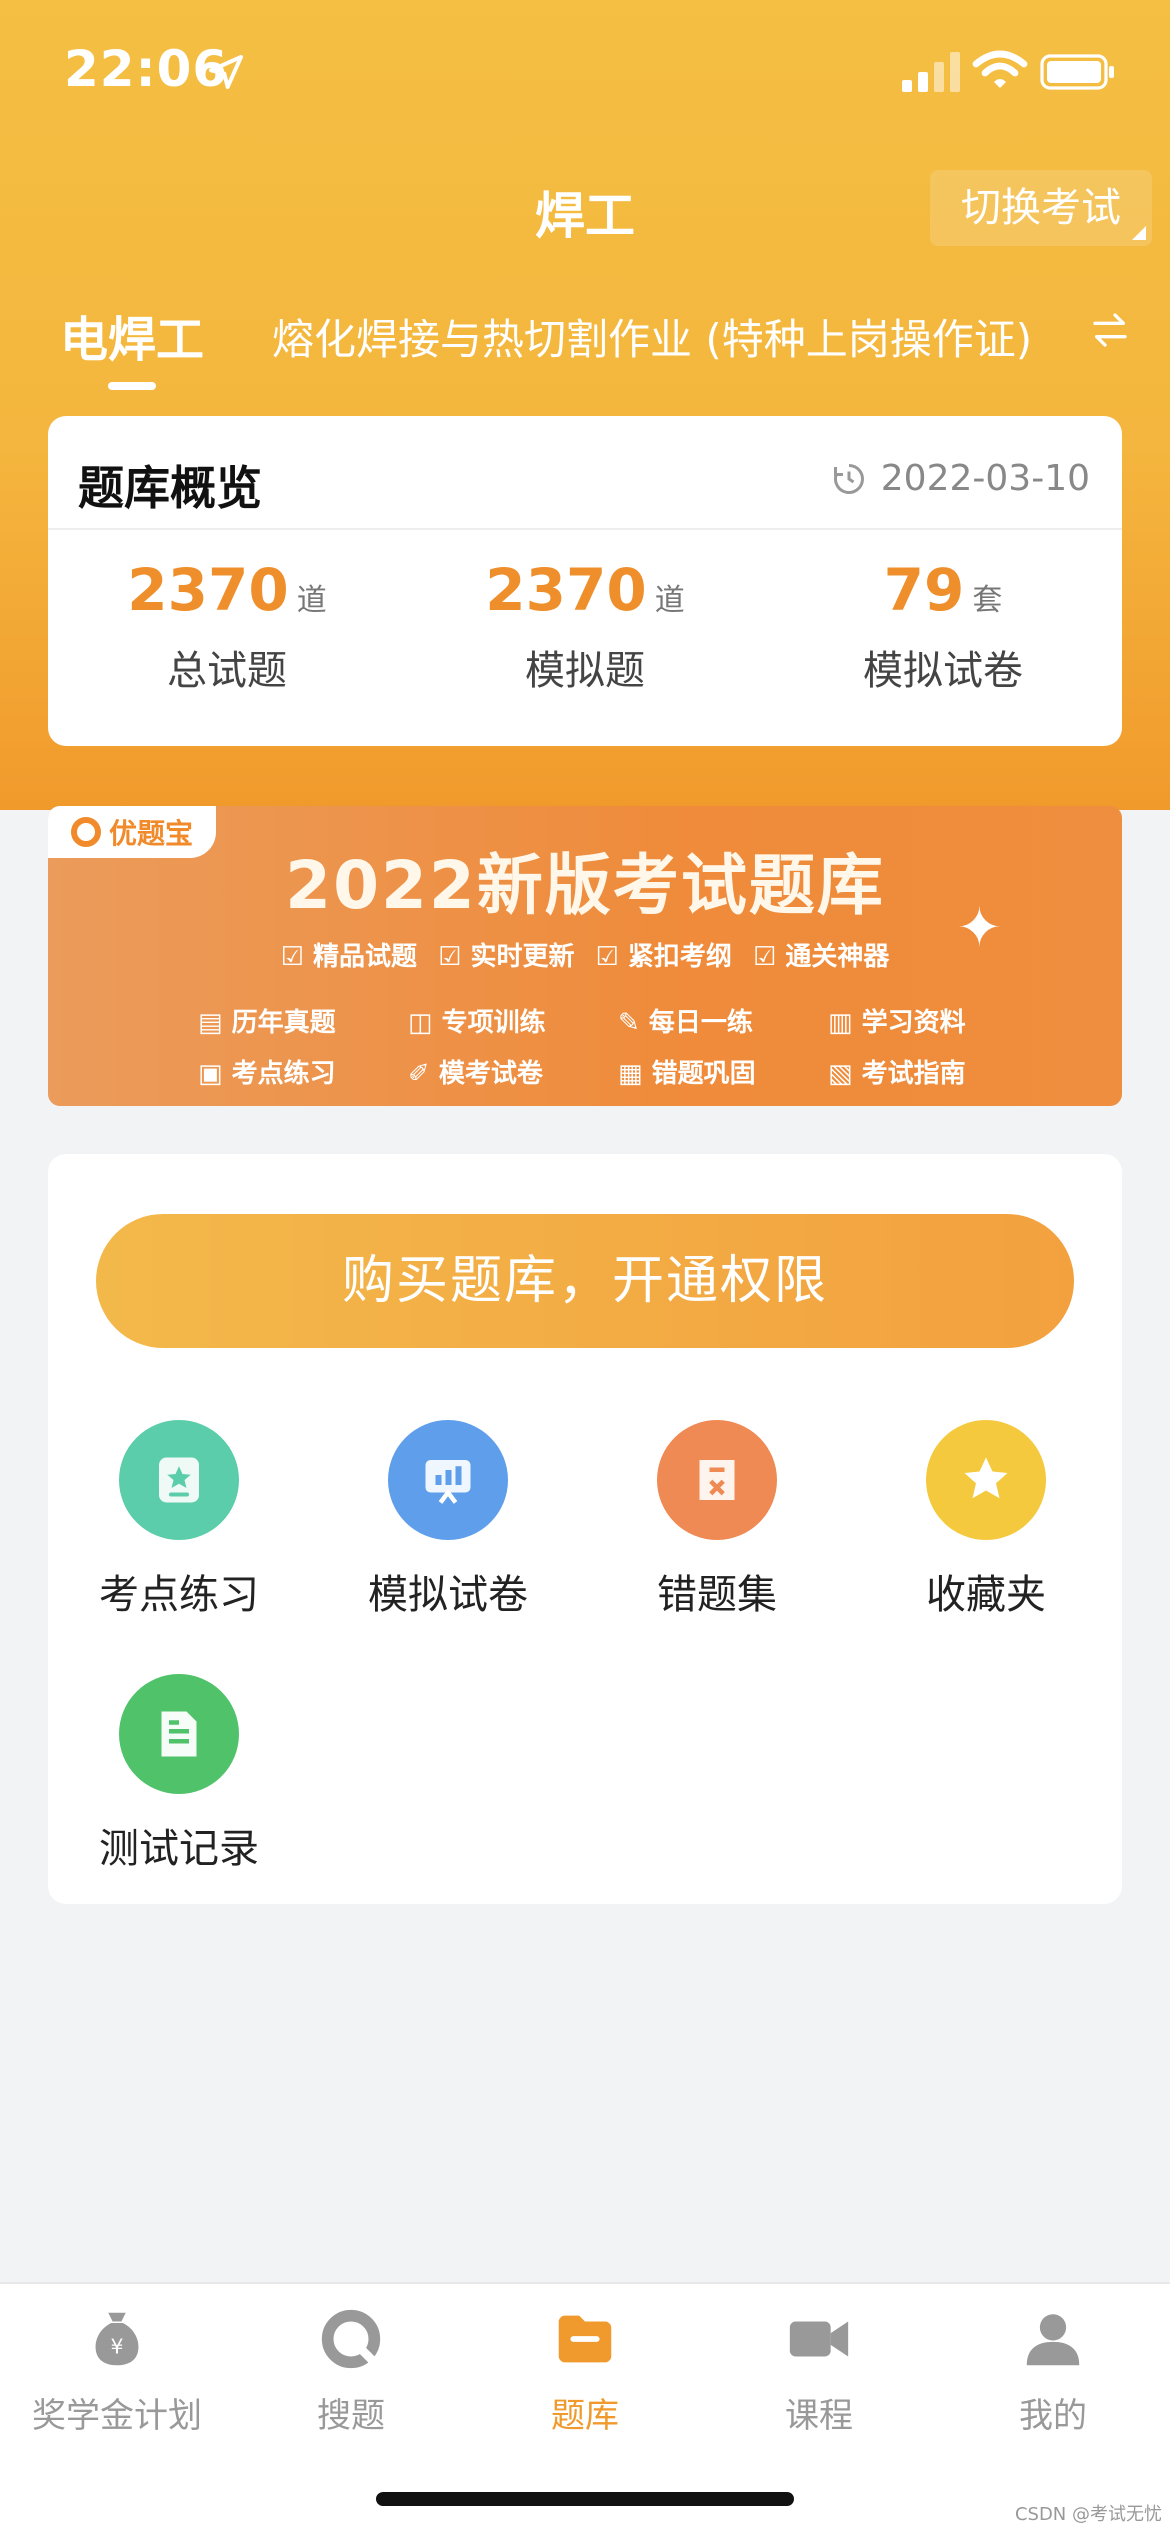 The height and width of the screenshot is (2532, 1170). What do you see at coordinates (179, 1480) in the screenshot?
I see `star-card-icon` at bounding box center [179, 1480].